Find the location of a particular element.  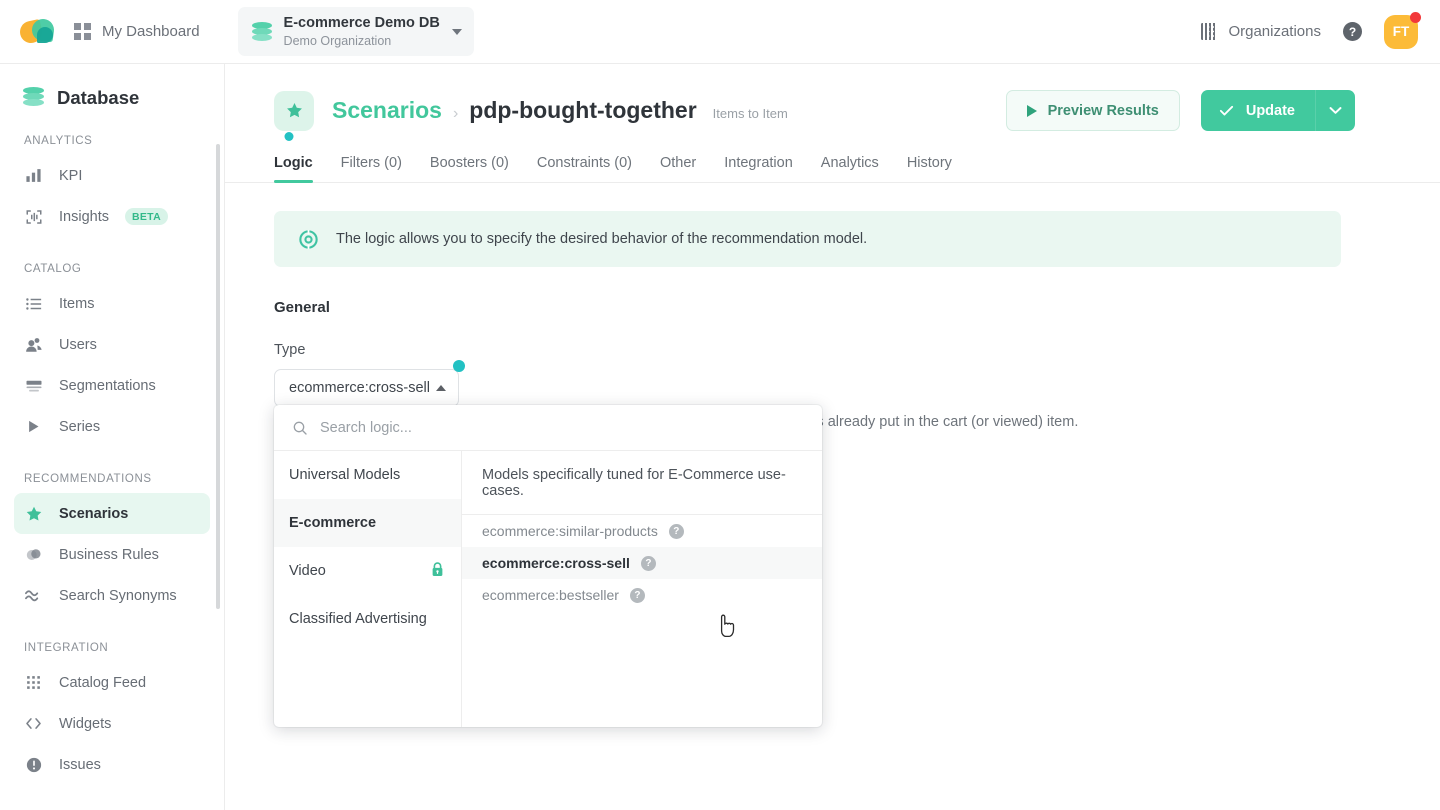

type-field-label: Type is located at coordinates (290, 350).